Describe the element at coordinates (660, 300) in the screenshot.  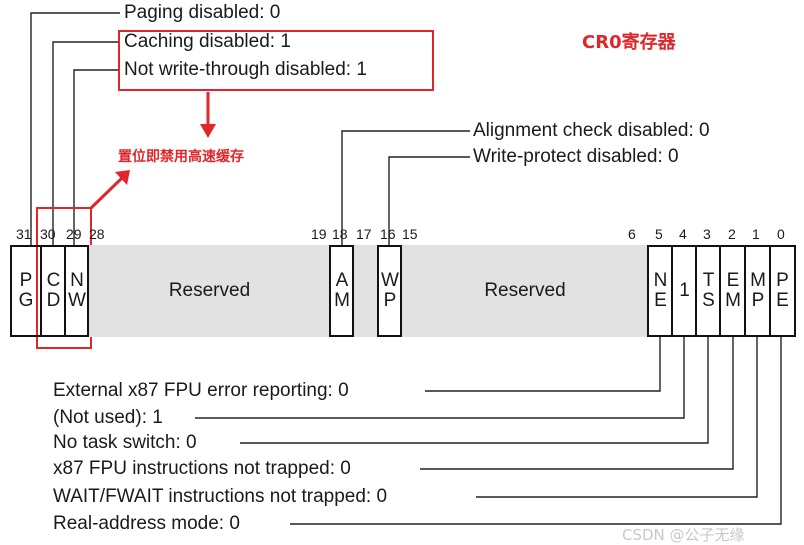
I see `bit-ne-line2: E` at that location.